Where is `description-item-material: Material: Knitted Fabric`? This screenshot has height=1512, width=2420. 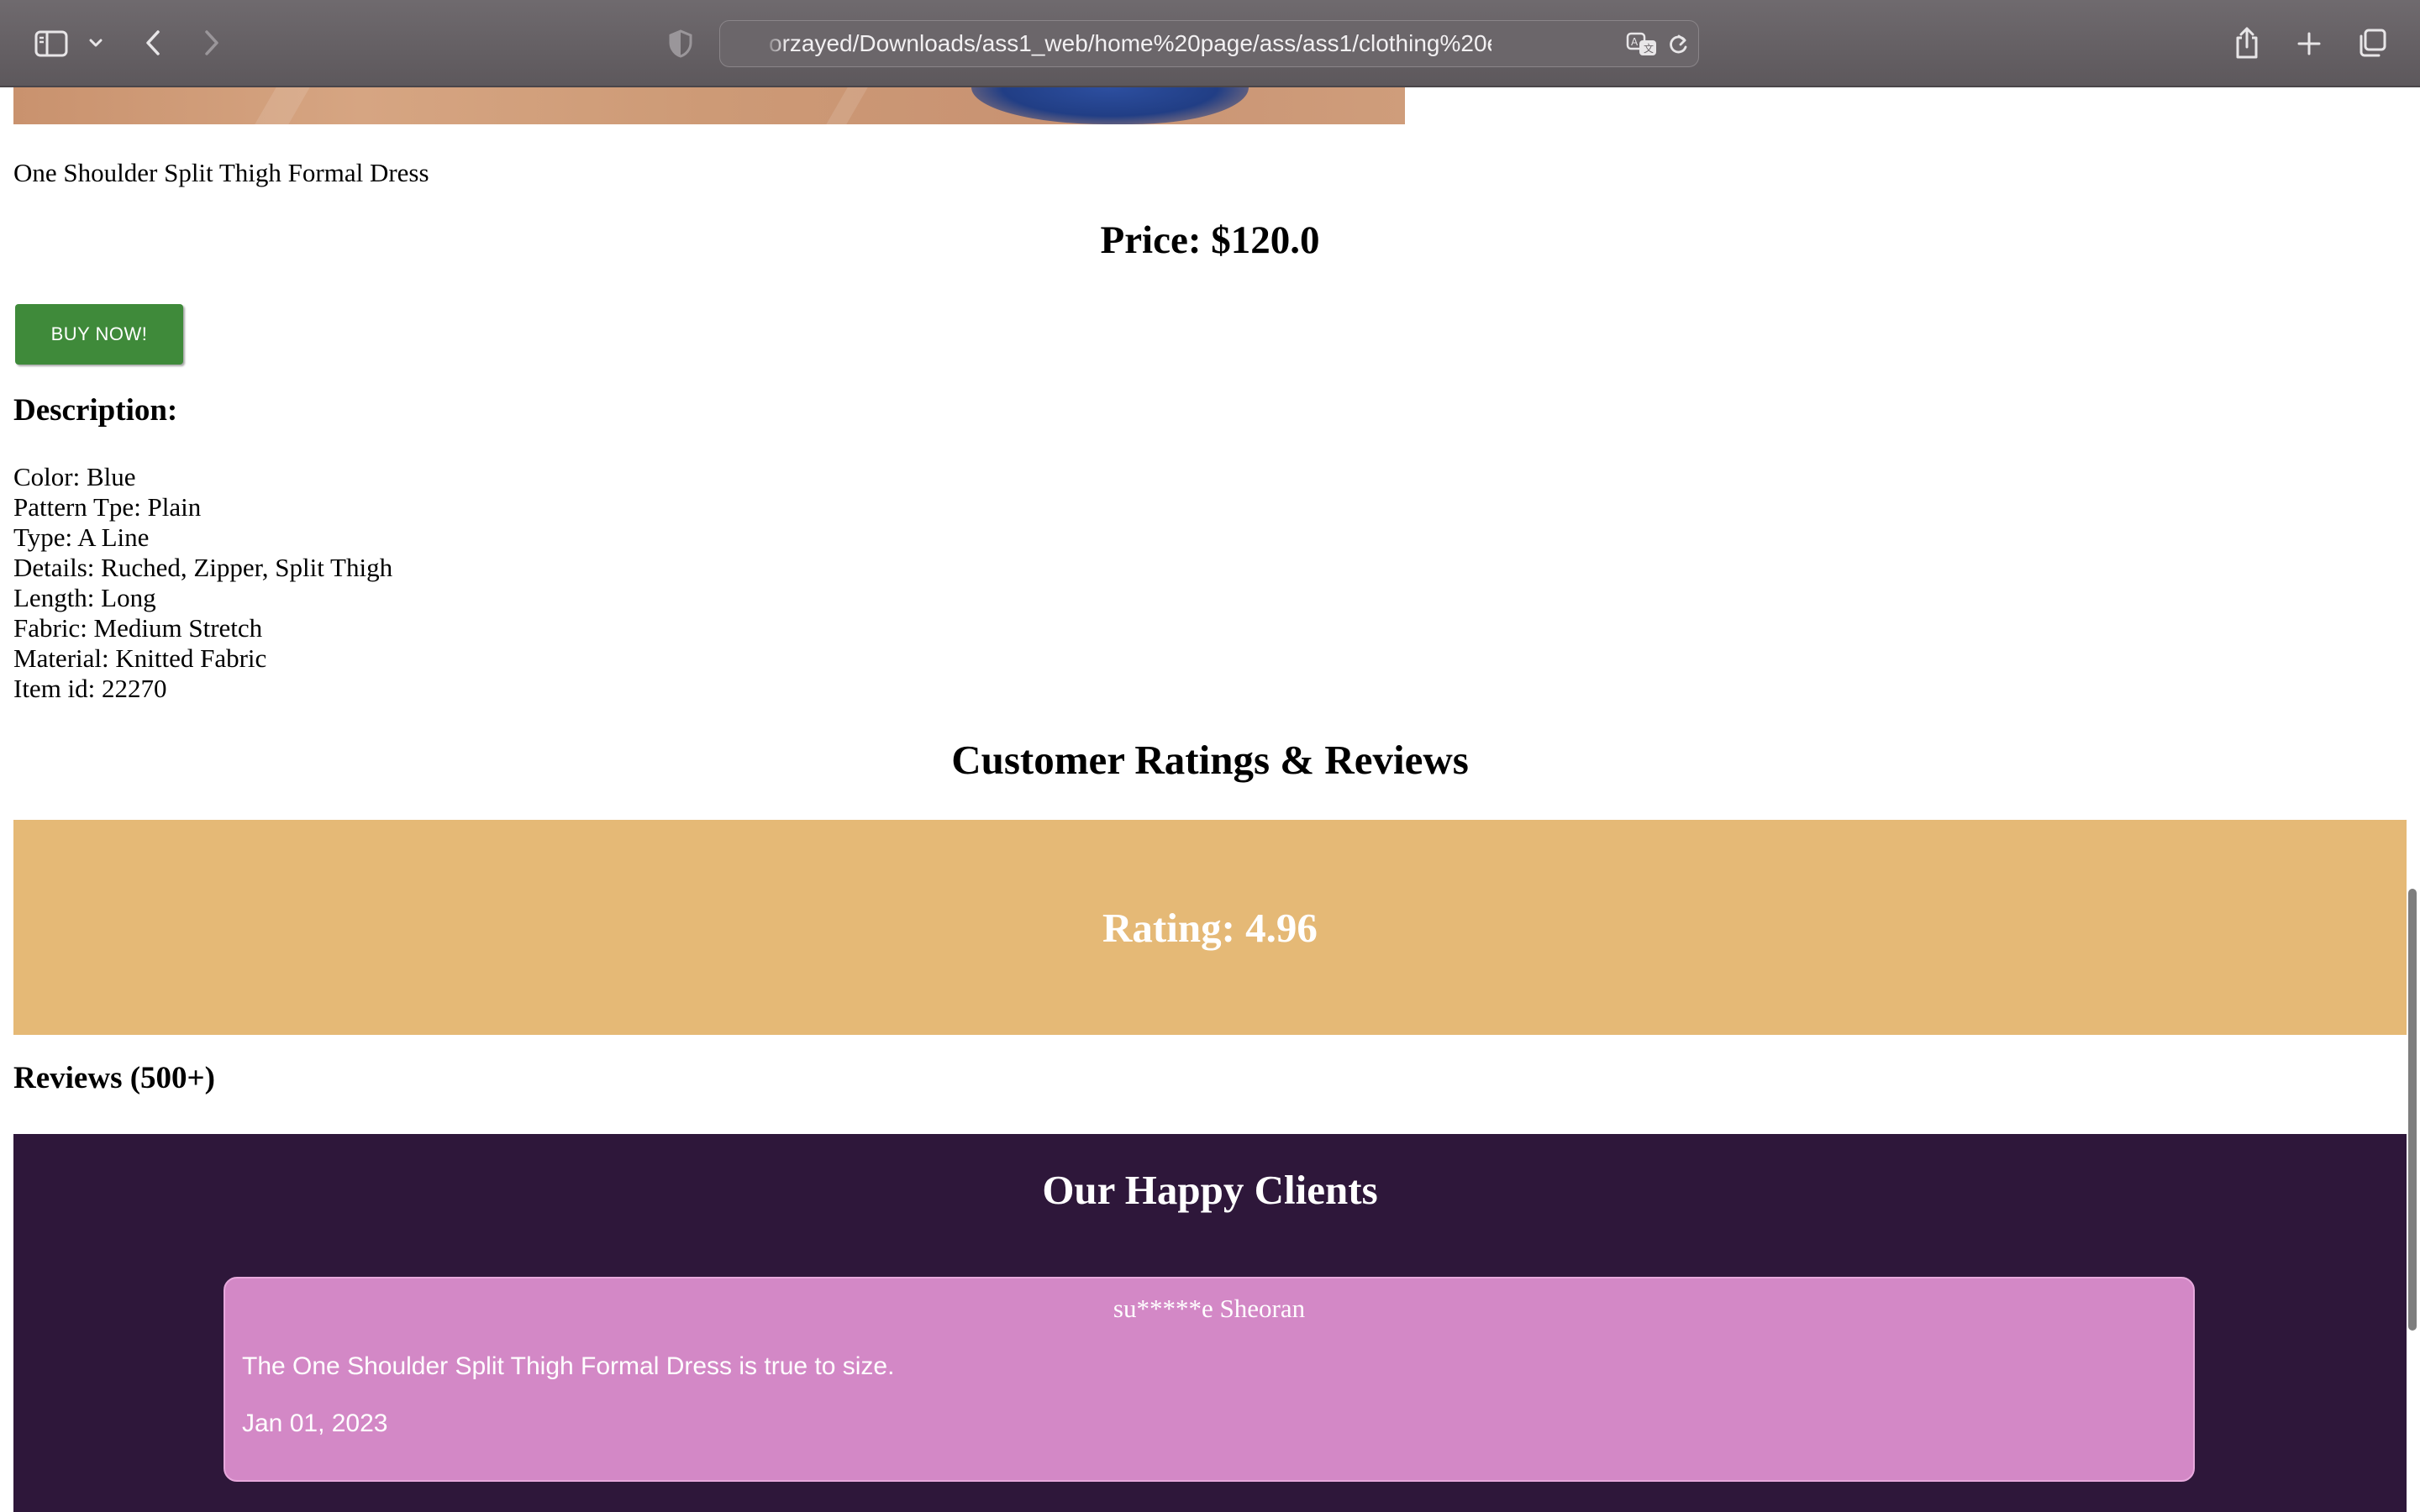 description-item-material: Material: Knitted Fabric is located at coordinates (140, 658).